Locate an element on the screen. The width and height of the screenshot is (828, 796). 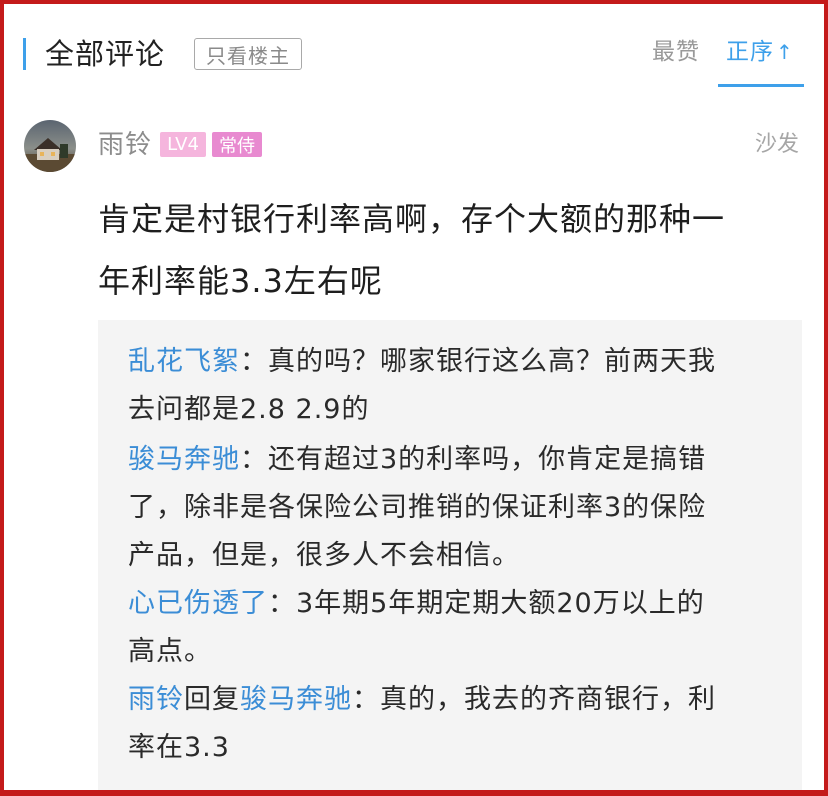
reply-line: 了，除非是各保险公司推销的保证利率3的保险 is located at coordinates (417, 507).